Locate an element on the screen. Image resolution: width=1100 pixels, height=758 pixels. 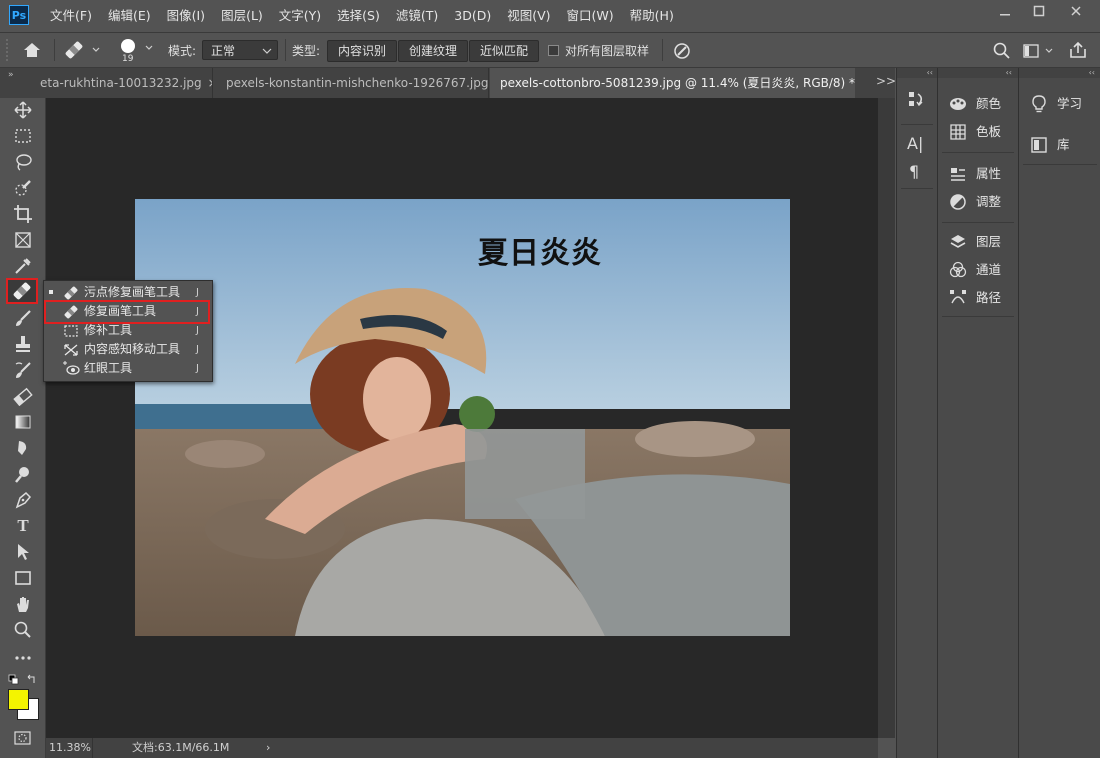
healing-brush-tool is located at coordinates (22, 291).